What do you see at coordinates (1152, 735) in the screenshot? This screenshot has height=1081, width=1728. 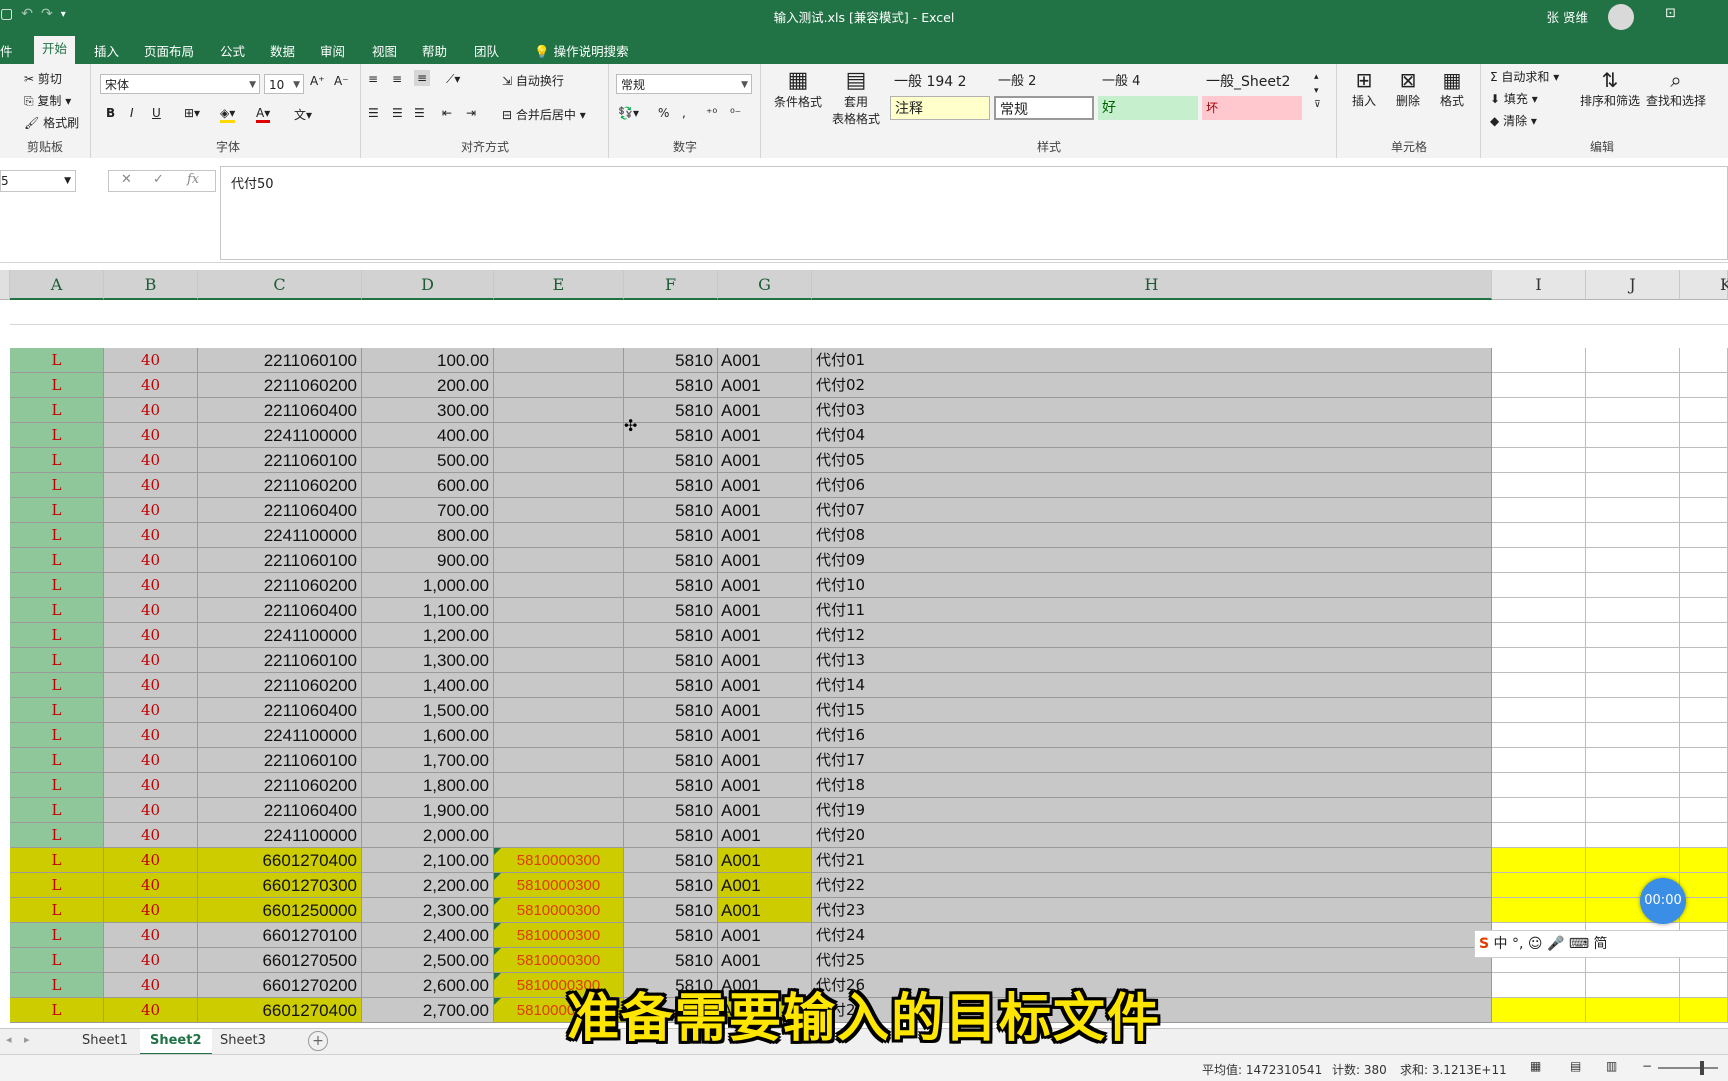 I see `cell-h: 代付16` at bounding box center [1152, 735].